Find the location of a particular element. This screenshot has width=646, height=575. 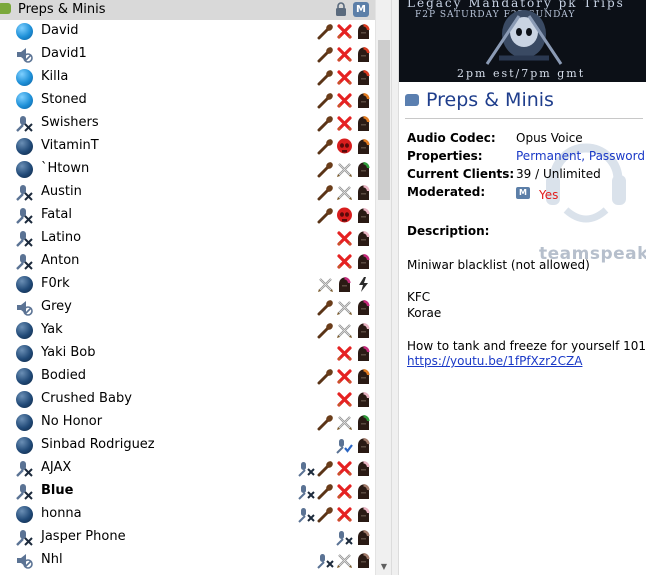

client-row: Sinbad Rodriguez is located at coordinates (187, 445).